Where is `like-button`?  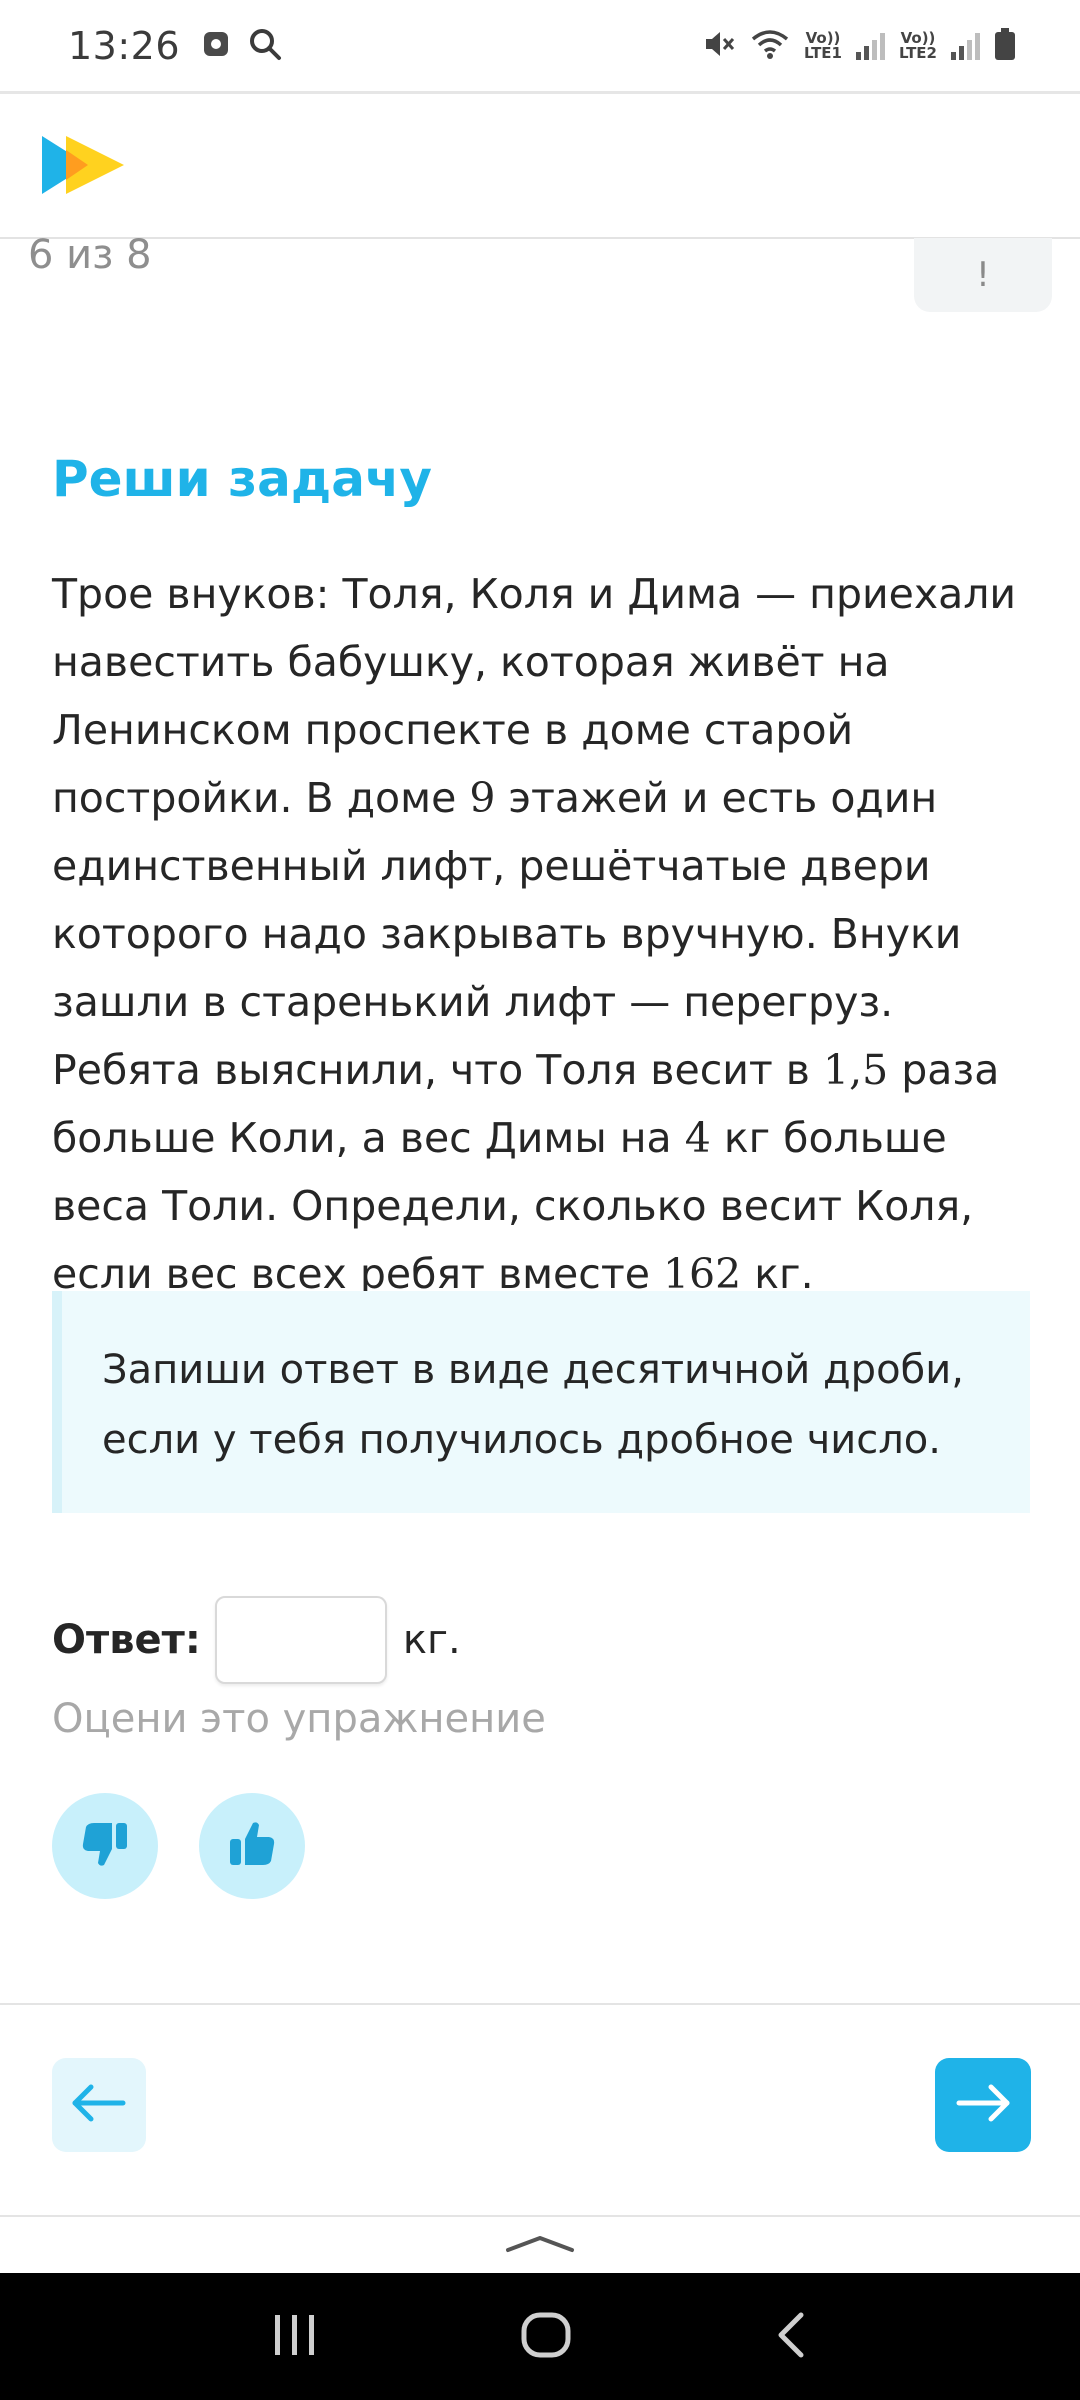 like-button is located at coordinates (252, 1846).